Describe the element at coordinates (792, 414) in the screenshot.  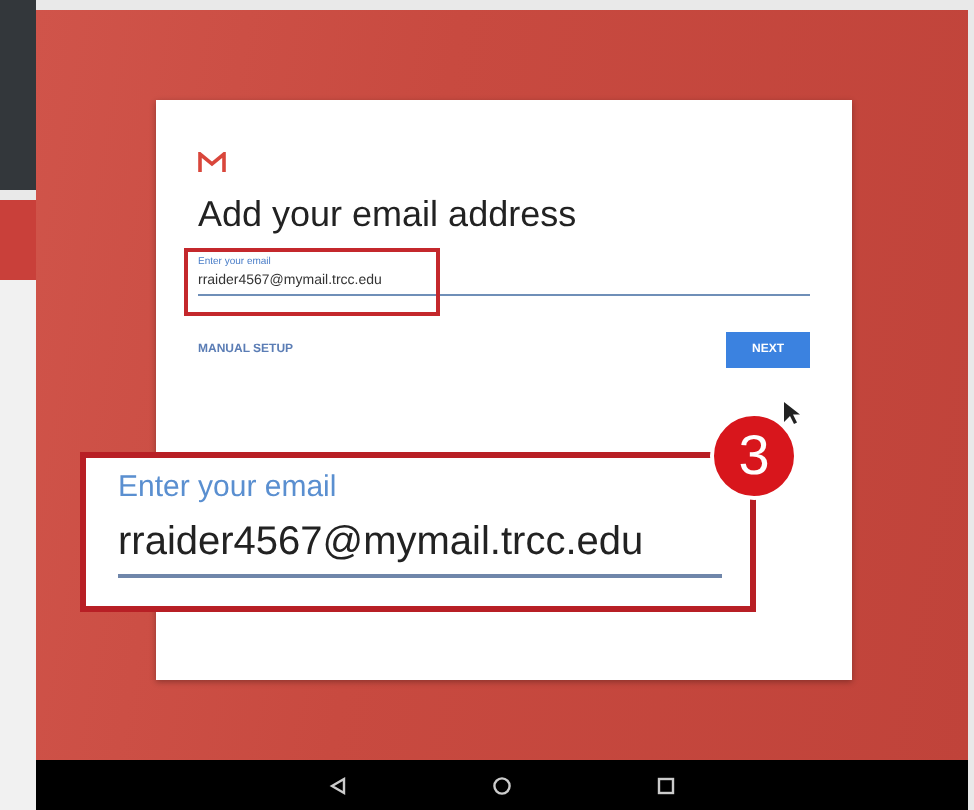
I see `cursor-icon` at that location.